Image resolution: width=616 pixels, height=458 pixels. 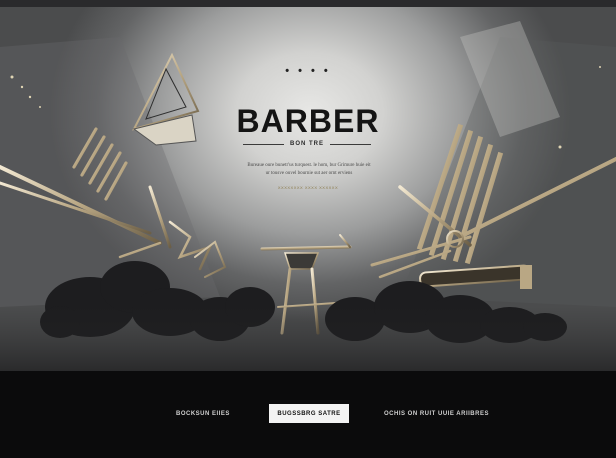 I want to click on decorative-dots: • • • •, so click(x=308, y=71).